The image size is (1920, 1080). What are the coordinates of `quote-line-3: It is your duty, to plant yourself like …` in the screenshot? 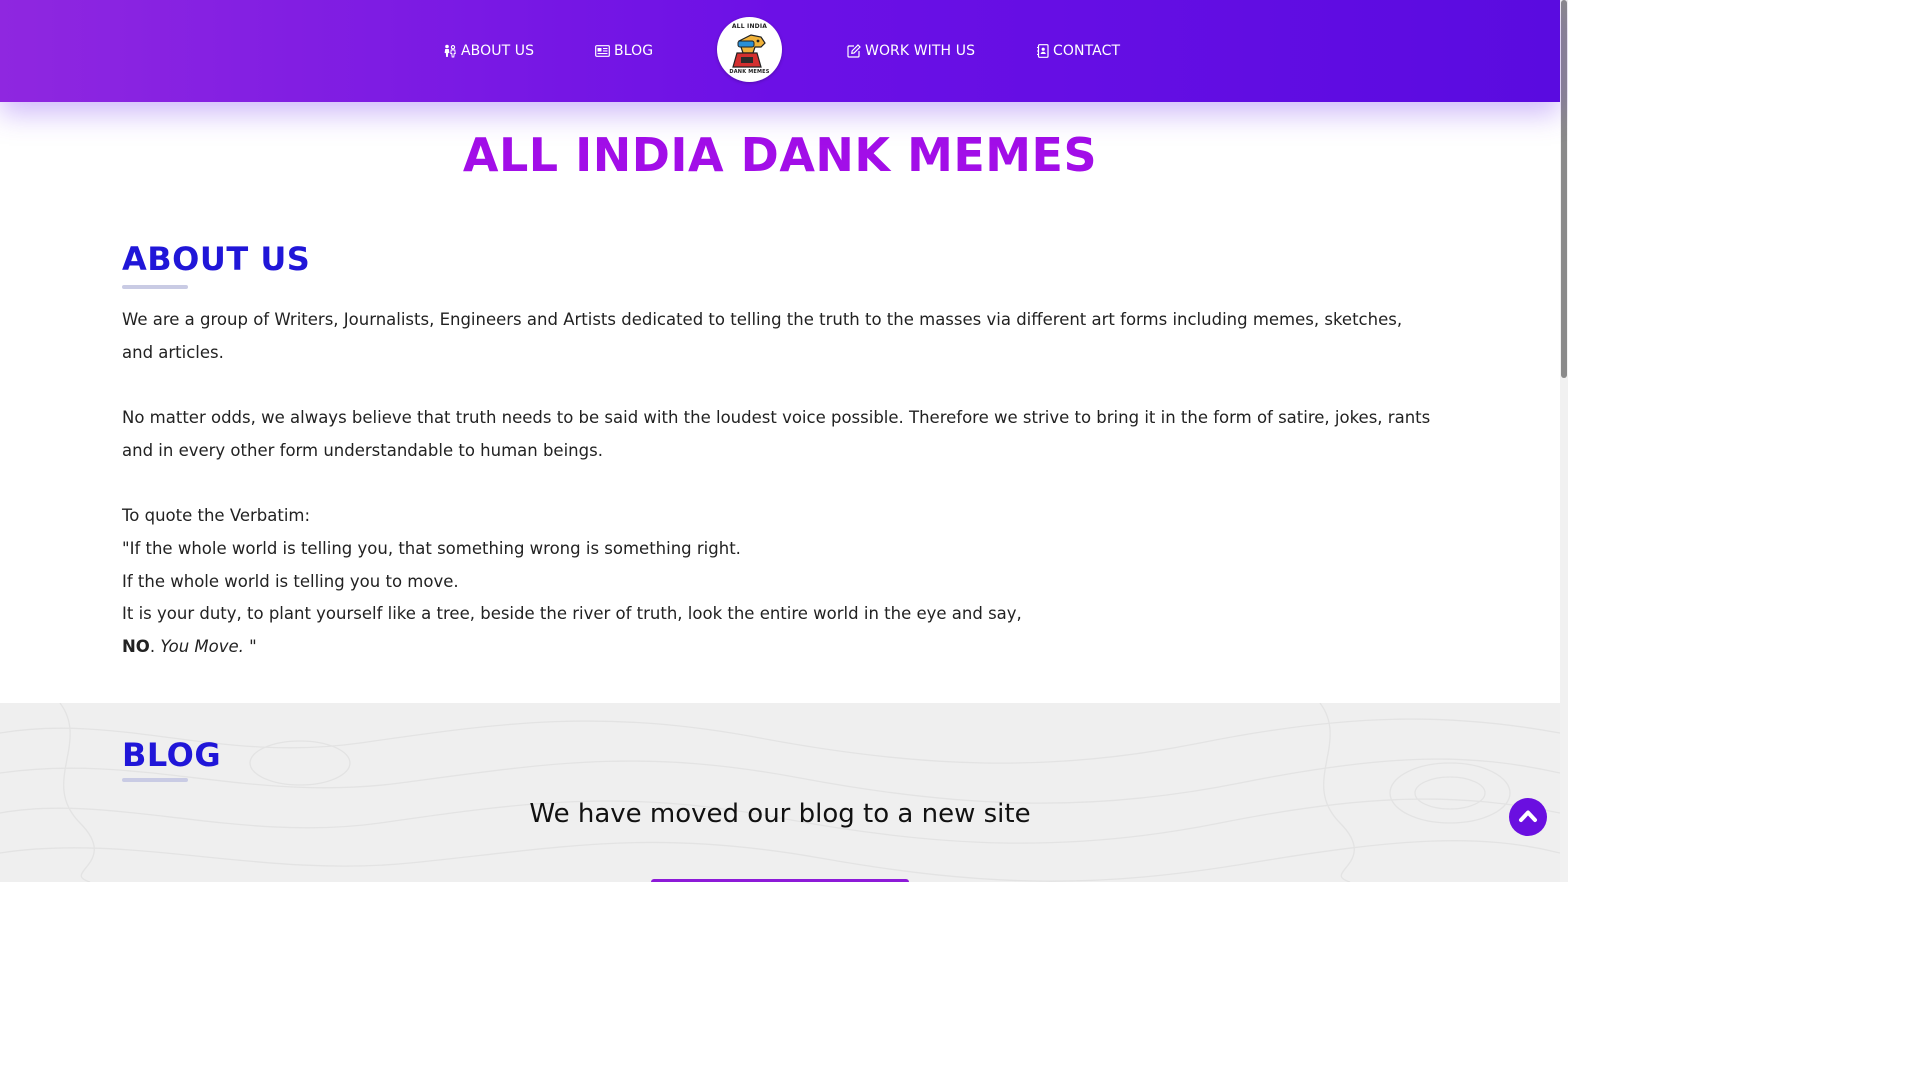 It's located at (572, 614).